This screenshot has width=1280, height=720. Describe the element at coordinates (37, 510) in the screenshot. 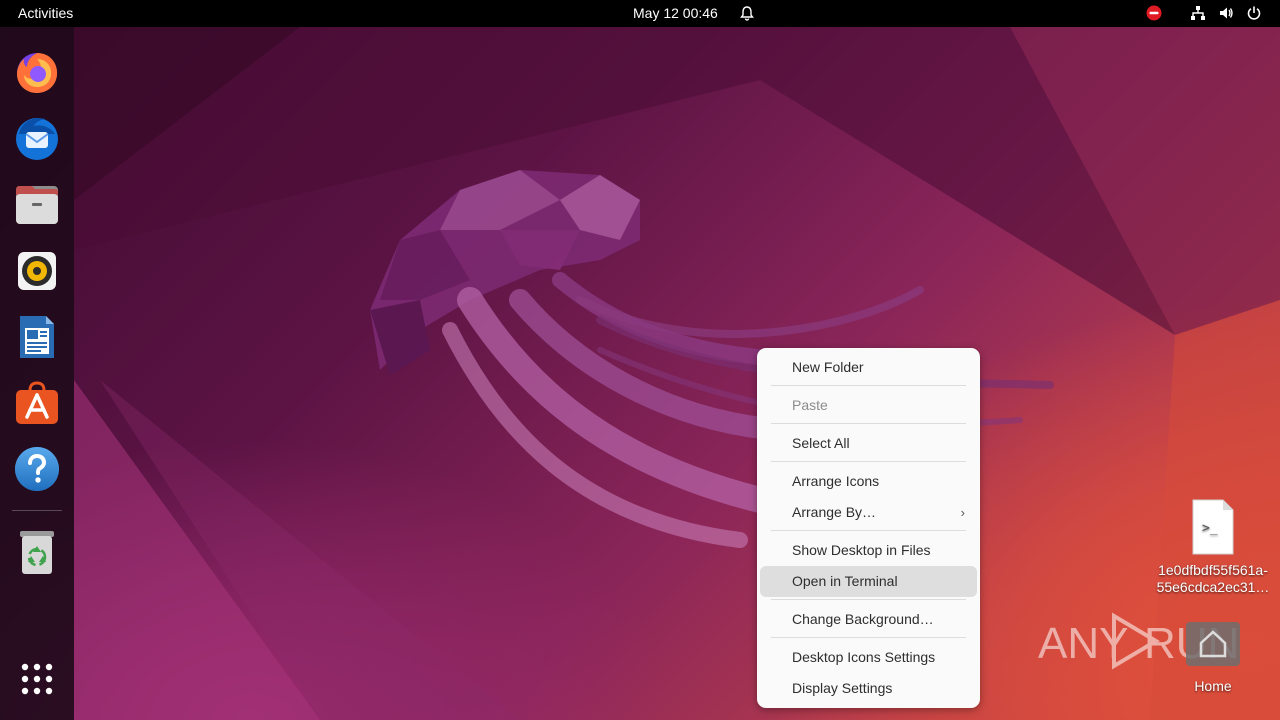

I see `dock-separator` at that location.